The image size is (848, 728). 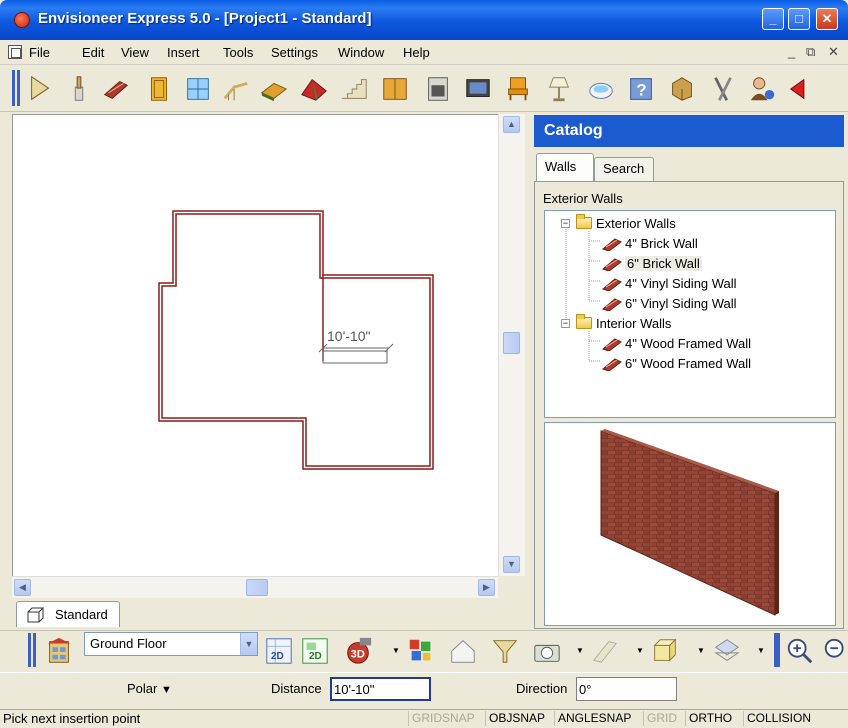 I want to click on house-outline-icon, so click(x=463, y=651).